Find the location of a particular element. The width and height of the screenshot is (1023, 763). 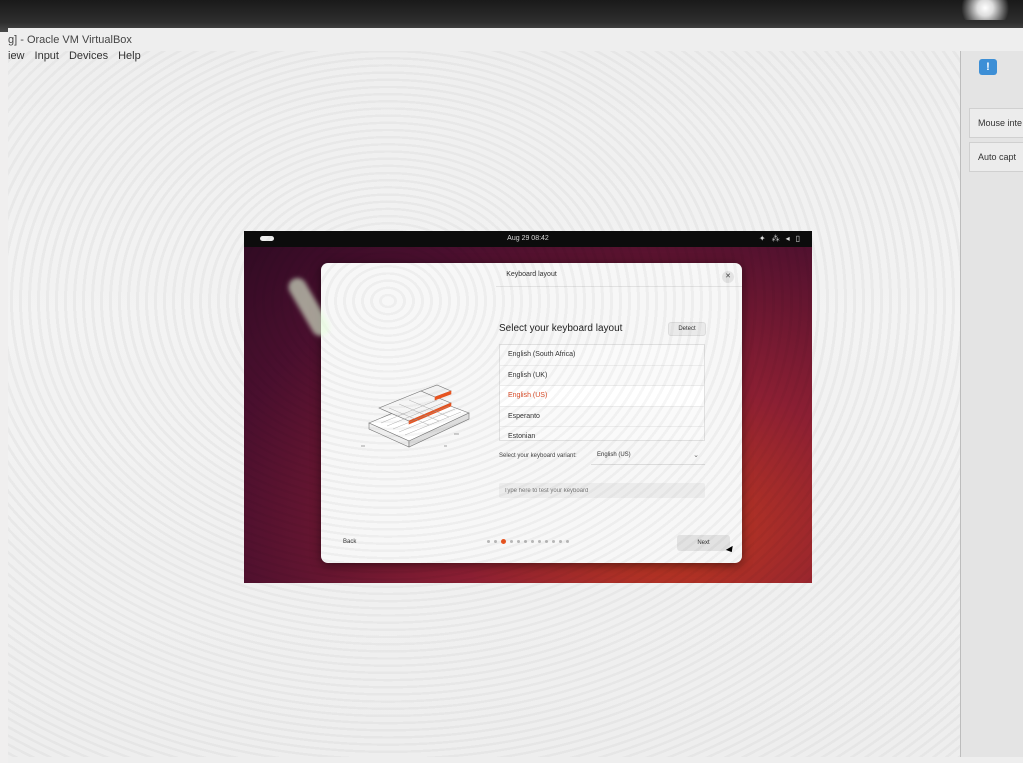

dialog-title: Keyboard layout is located at coordinates (531, 274).